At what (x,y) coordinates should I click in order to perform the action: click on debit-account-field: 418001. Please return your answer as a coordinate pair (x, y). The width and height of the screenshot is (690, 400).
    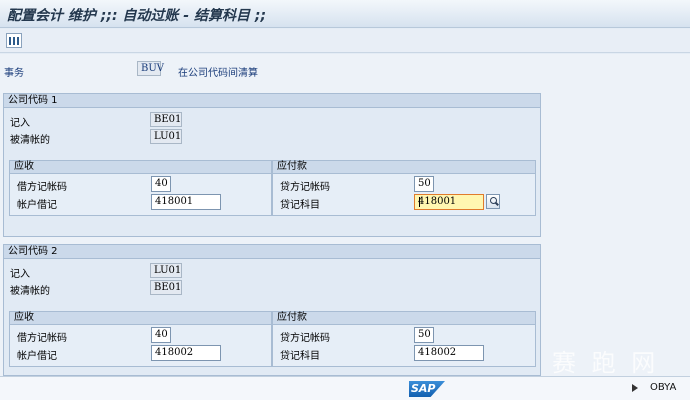
    Looking at the image, I should click on (186, 202).